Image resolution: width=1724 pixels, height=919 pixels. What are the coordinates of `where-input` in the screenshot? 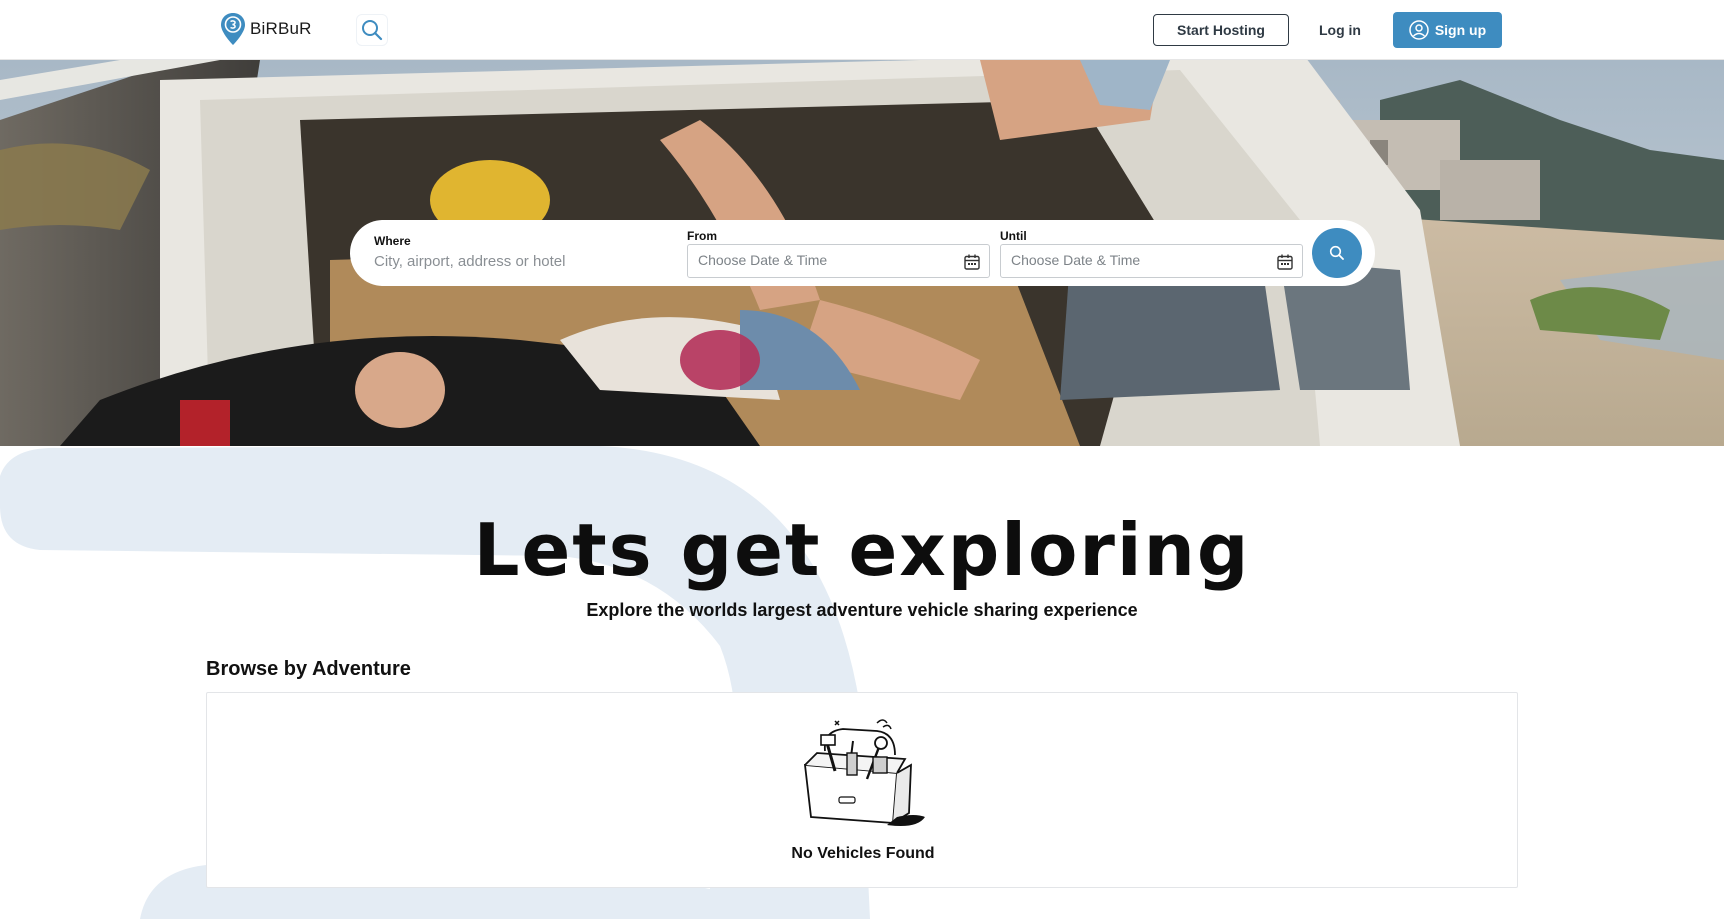 It's located at (524, 261).